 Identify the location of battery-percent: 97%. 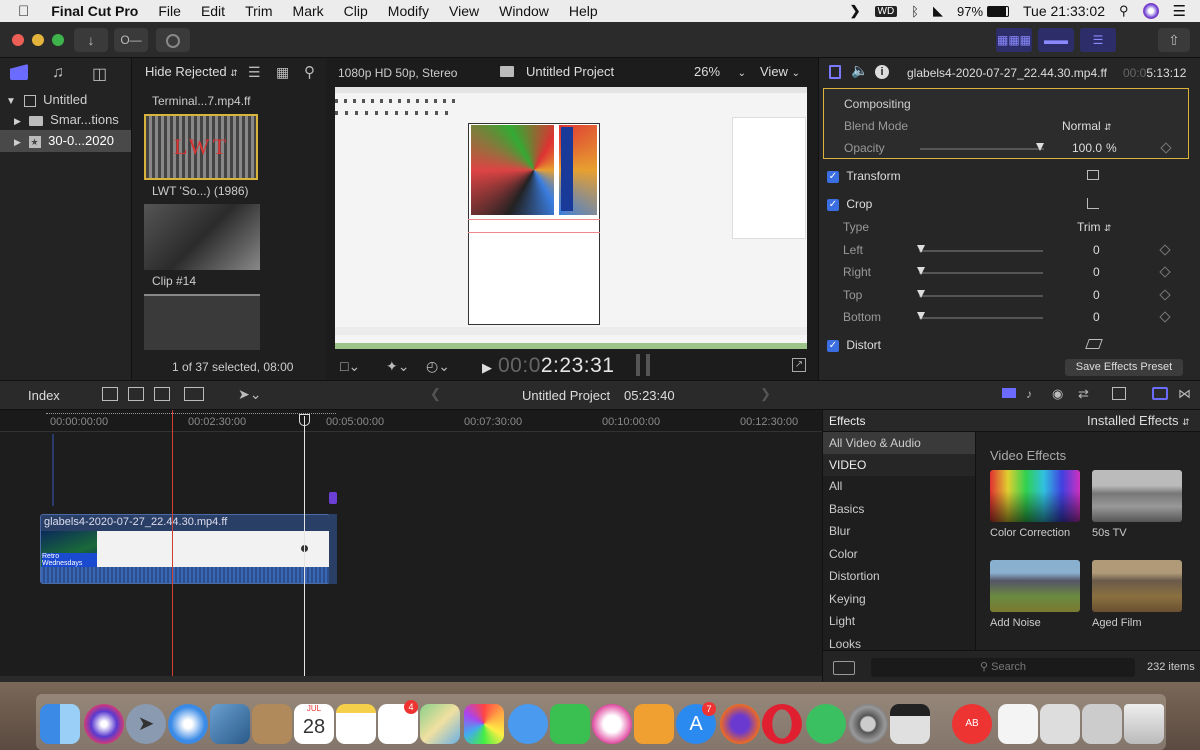
(970, 11).